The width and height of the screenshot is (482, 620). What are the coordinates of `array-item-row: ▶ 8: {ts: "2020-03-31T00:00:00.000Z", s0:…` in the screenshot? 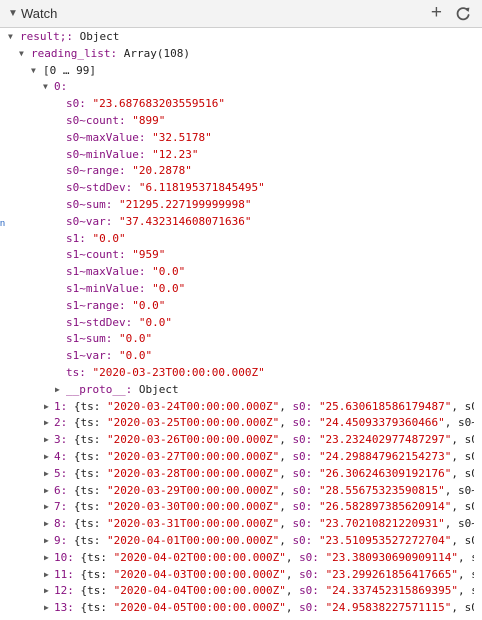 It's located at (241, 524).